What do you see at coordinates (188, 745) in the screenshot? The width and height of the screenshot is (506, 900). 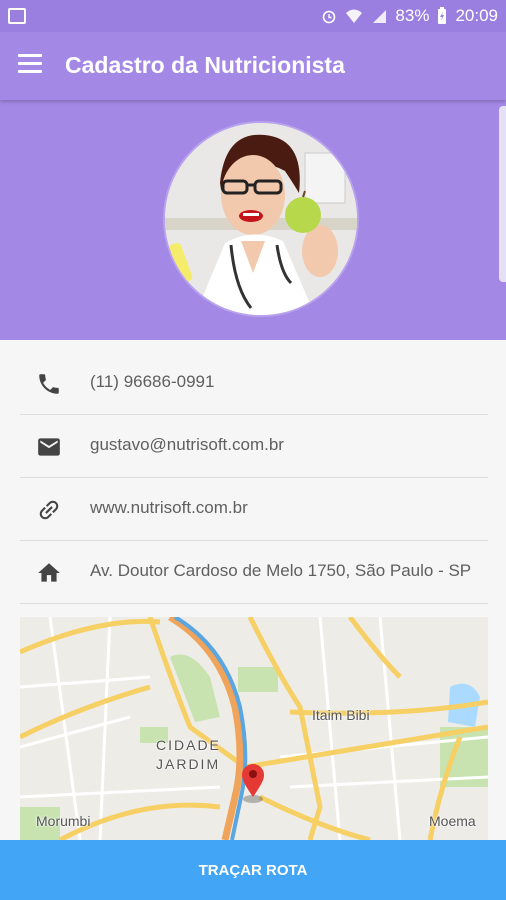 I see `map-label-cidade: CIDADE` at bounding box center [188, 745].